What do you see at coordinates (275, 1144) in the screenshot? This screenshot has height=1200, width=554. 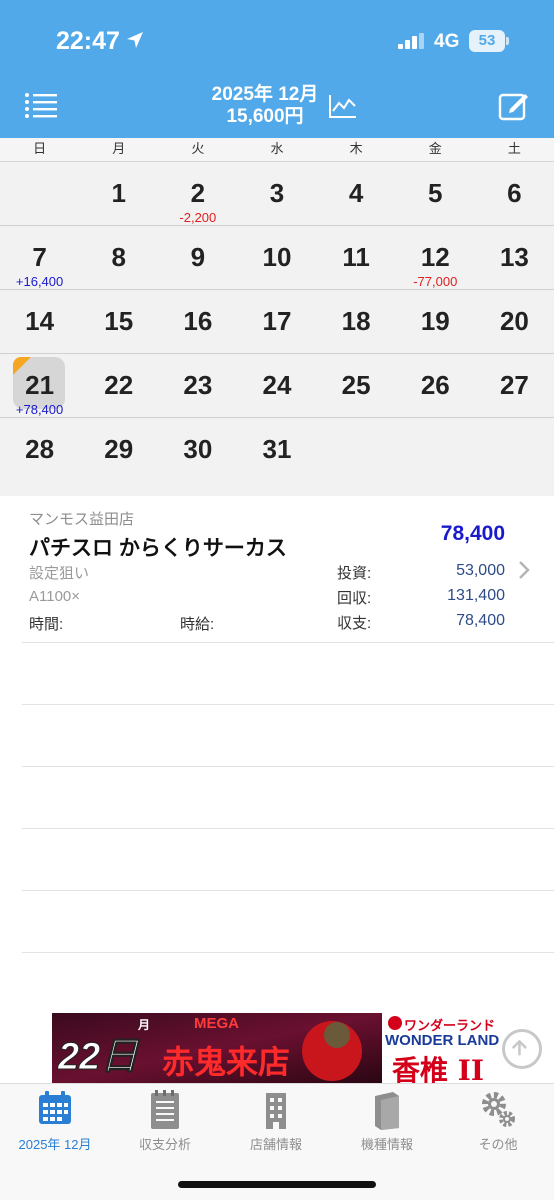 I see `tab-label: 店舗情報` at bounding box center [275, 1144].